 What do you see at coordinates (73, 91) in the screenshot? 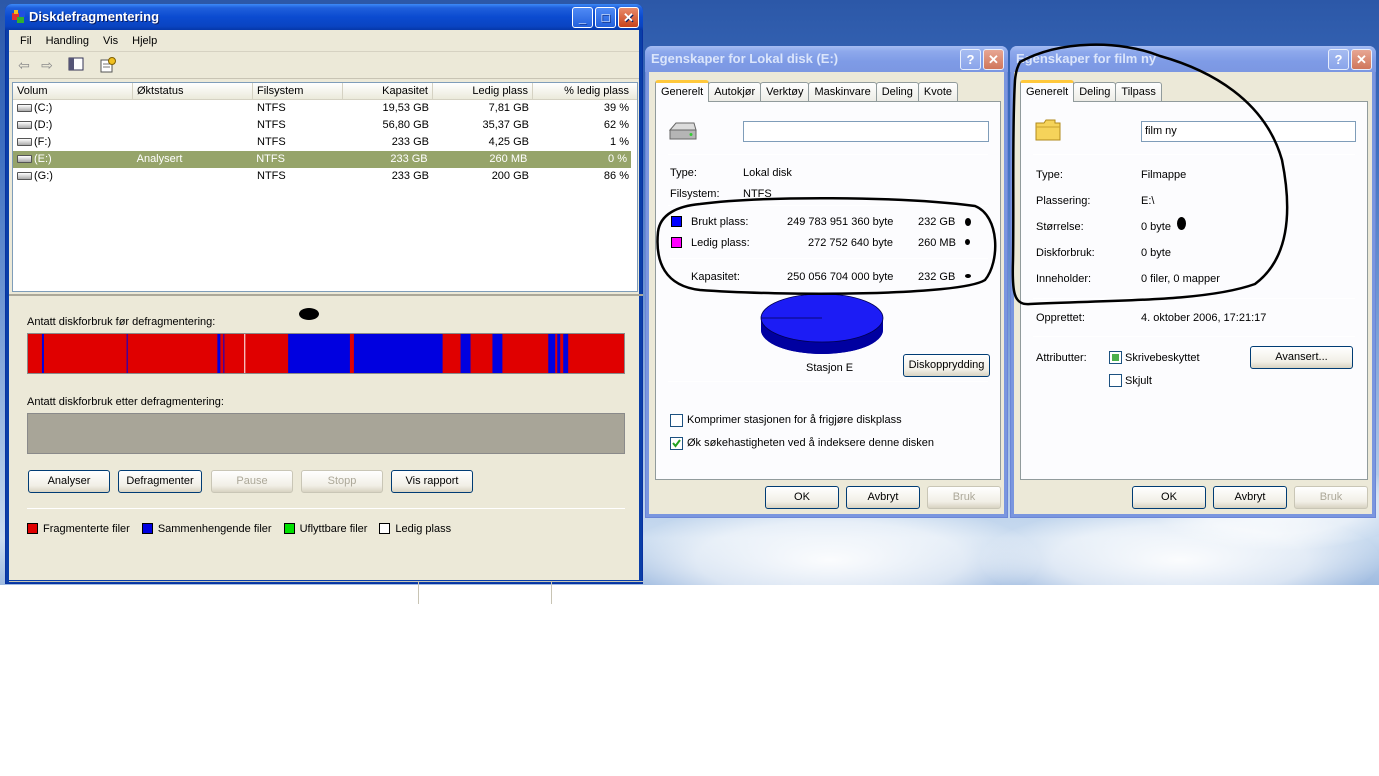
I see `col-volume: Volum` at bounding box center [73, 91].